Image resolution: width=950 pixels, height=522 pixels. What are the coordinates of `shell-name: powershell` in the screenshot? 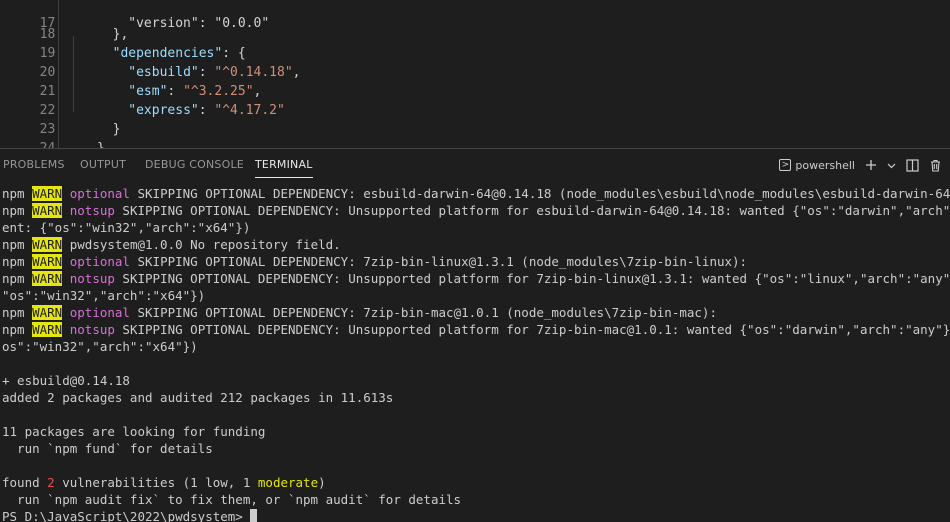 It's located at (825, 165).